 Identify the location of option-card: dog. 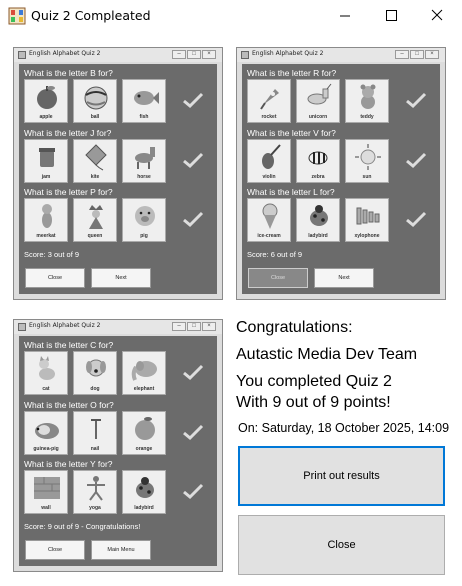
(95, 373).